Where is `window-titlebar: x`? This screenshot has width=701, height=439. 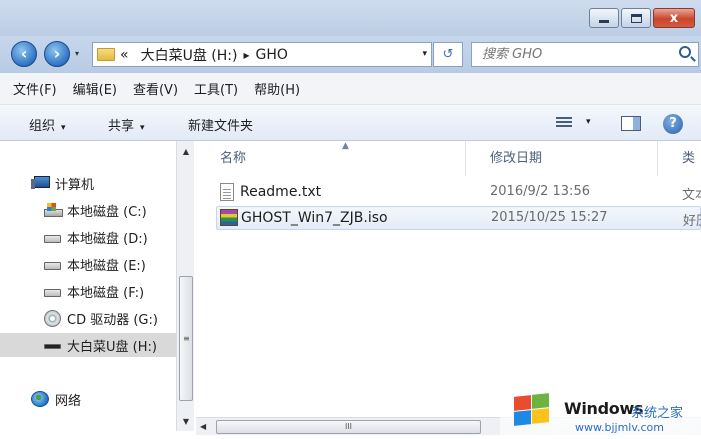 window-titlebar: x is located at coordinates (350, 18).